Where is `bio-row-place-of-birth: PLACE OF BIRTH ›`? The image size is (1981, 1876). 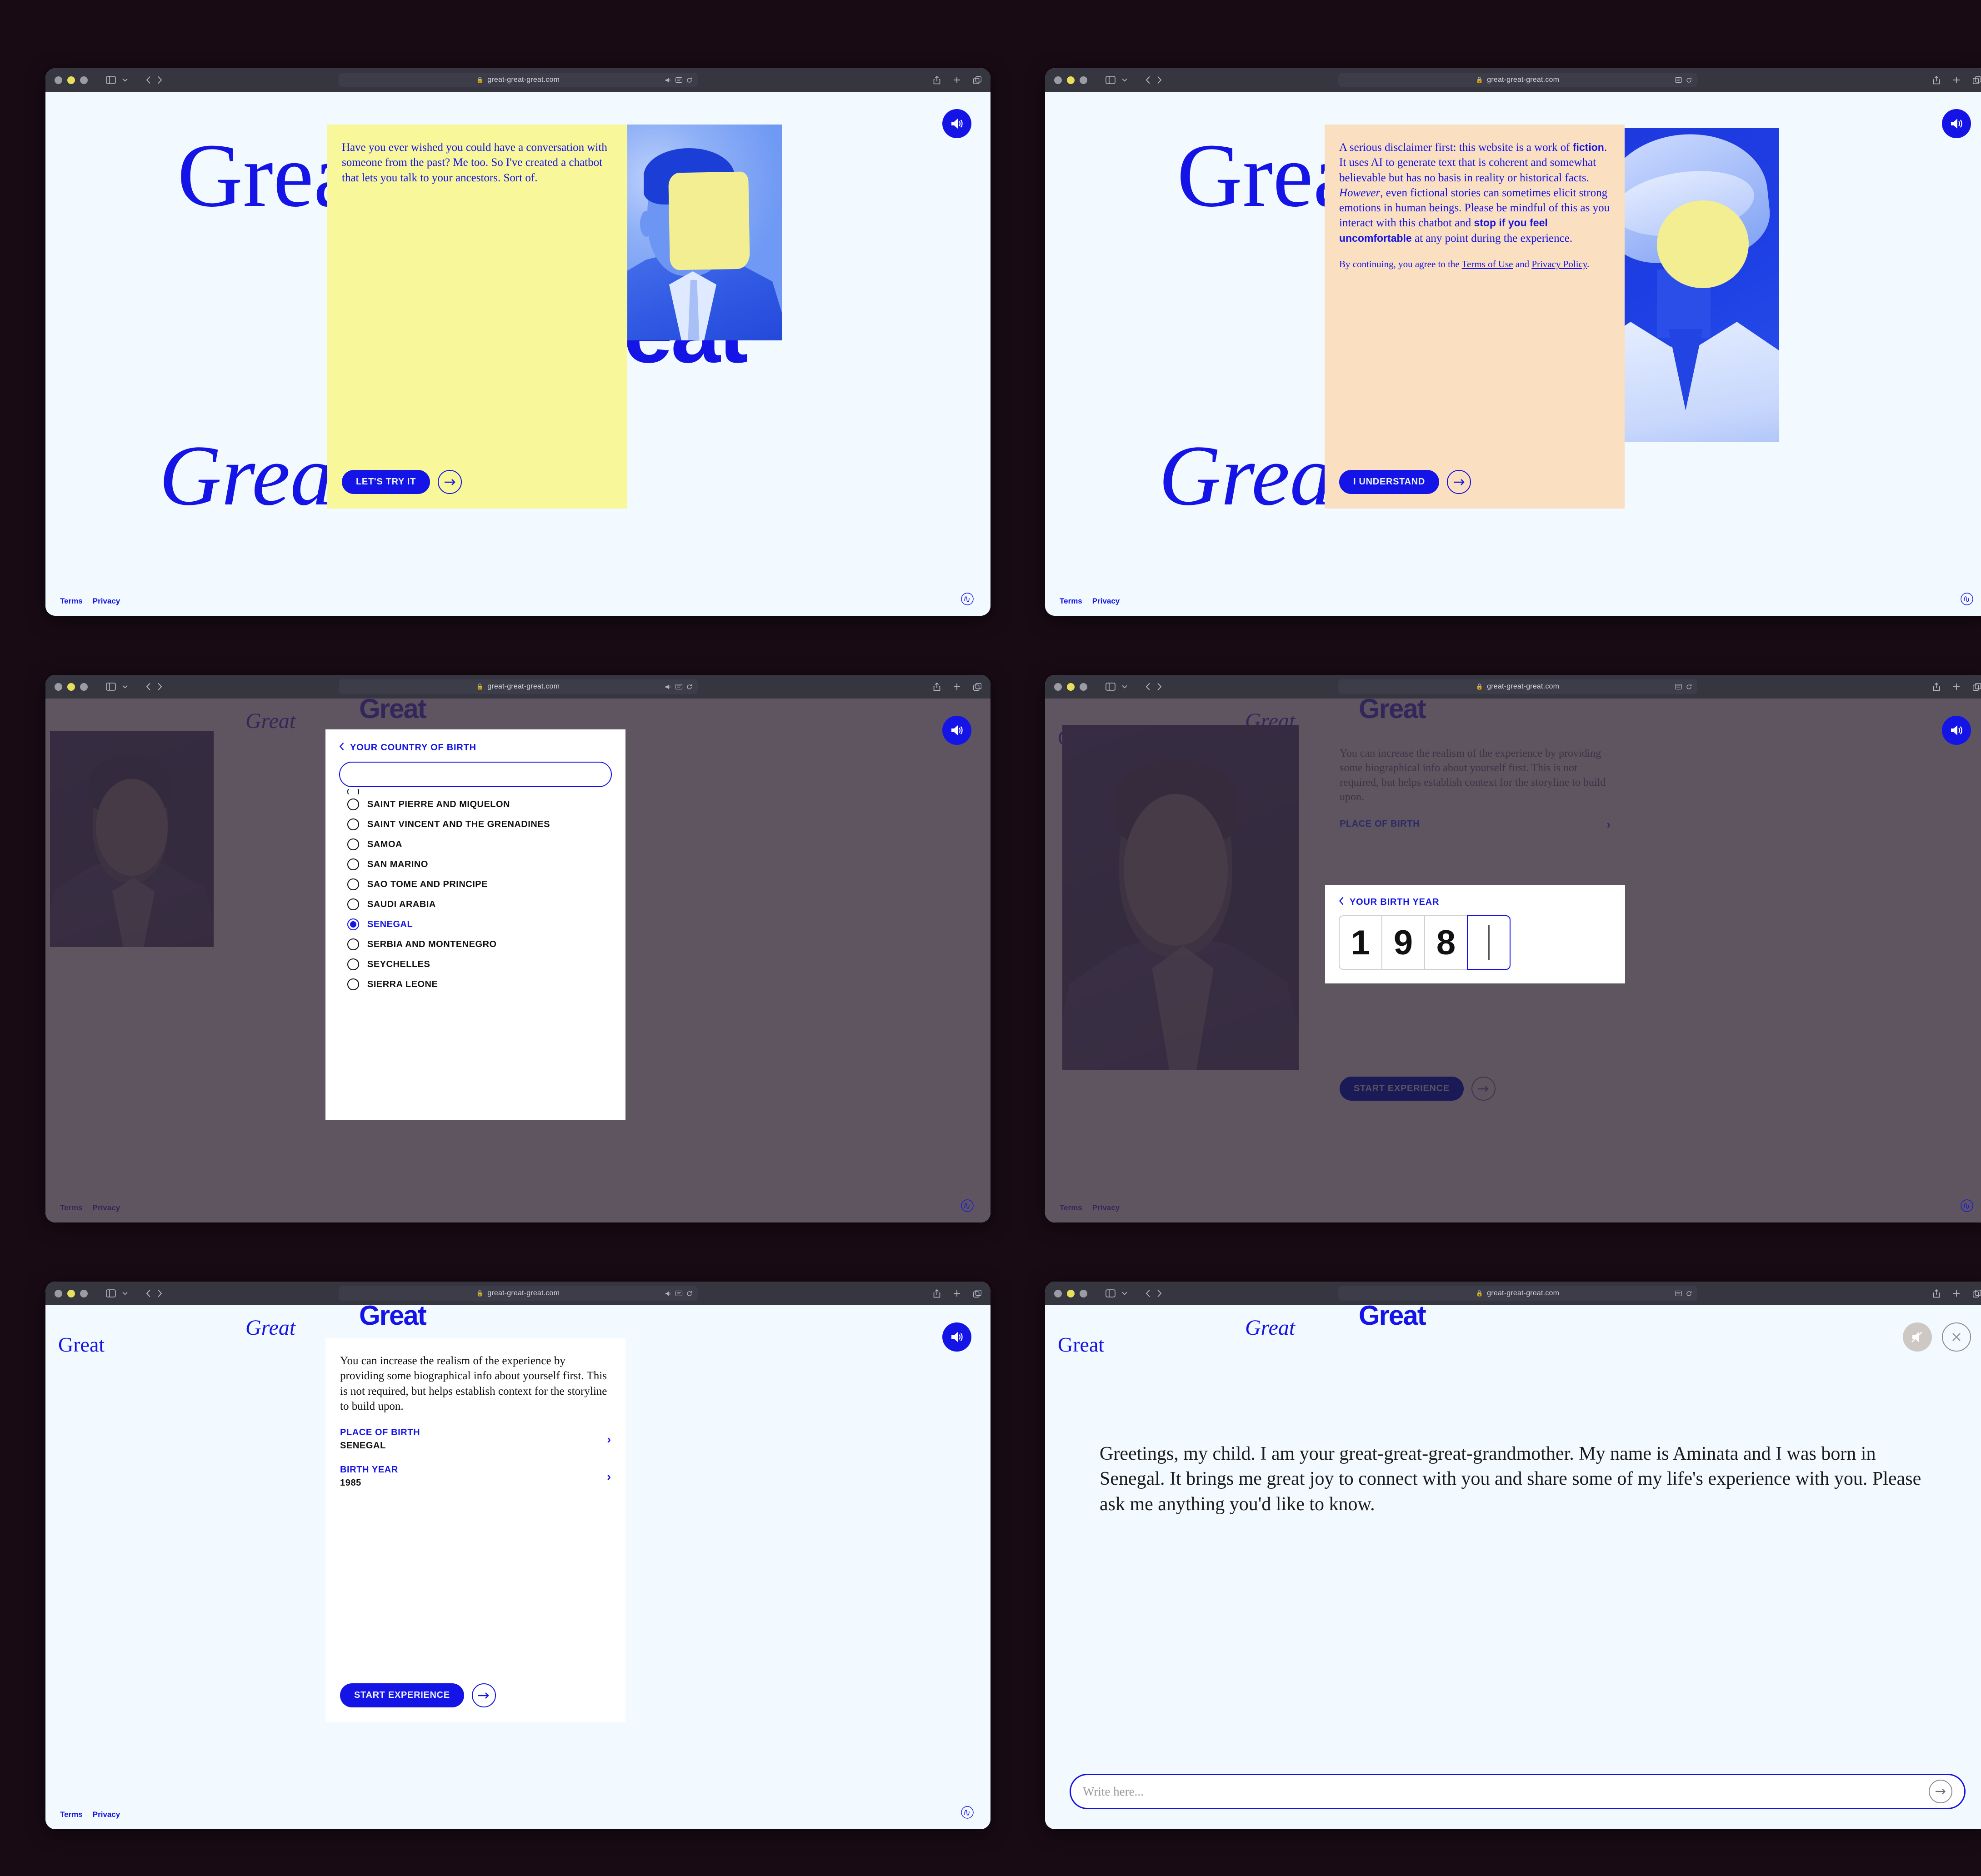 bio-row-place-of-birth: PLACE OF BIRTH › is located at coordinates (1475, 824).